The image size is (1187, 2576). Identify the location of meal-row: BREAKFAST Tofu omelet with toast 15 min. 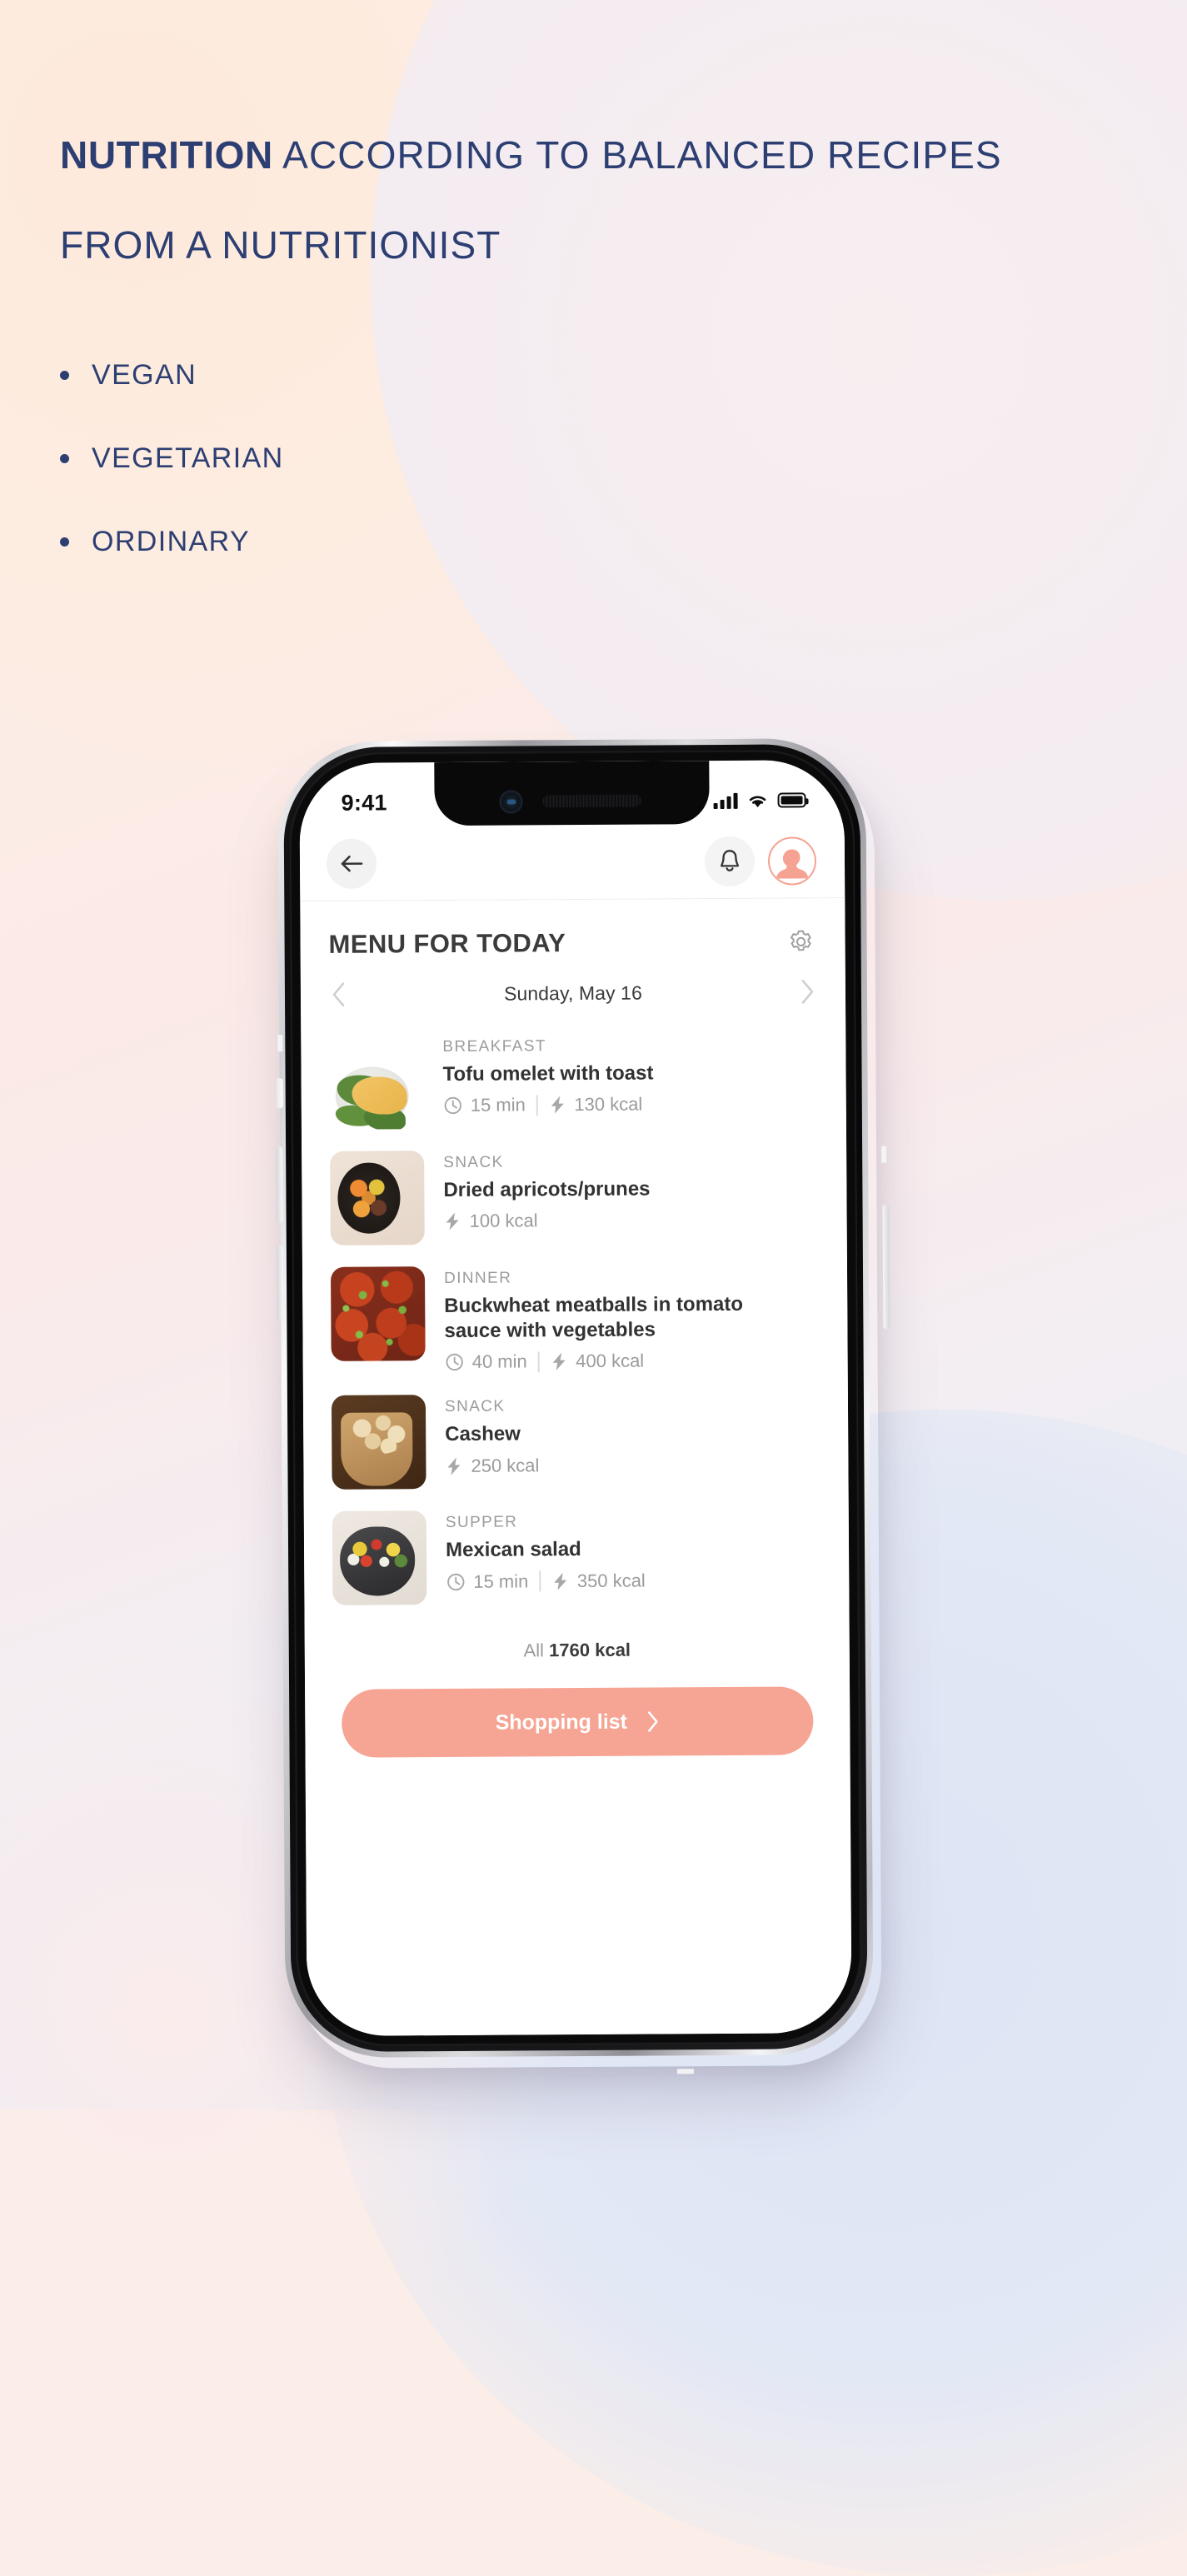
(573, 1081).